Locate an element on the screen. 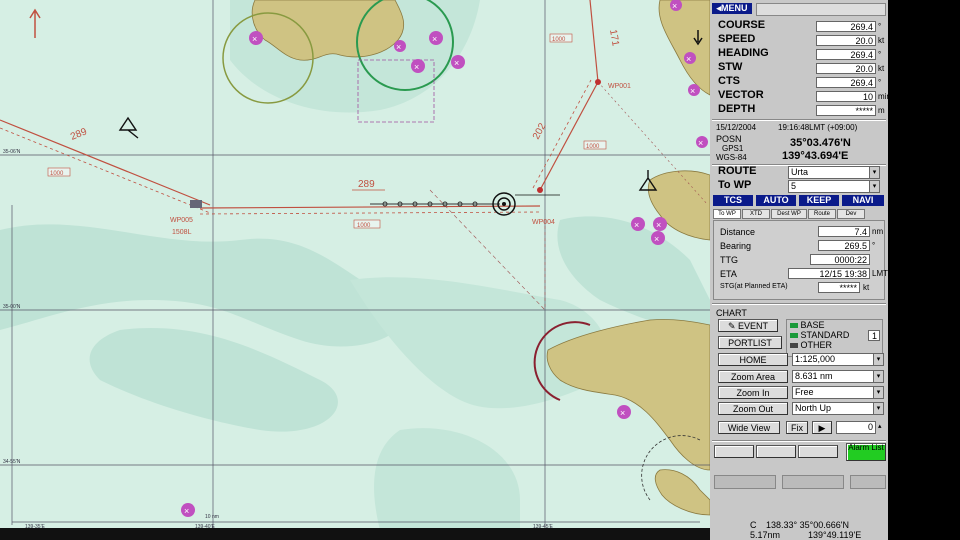 This screenshot has width=960, height=540. own-ship-symbol is located at coordinates (504, 204).